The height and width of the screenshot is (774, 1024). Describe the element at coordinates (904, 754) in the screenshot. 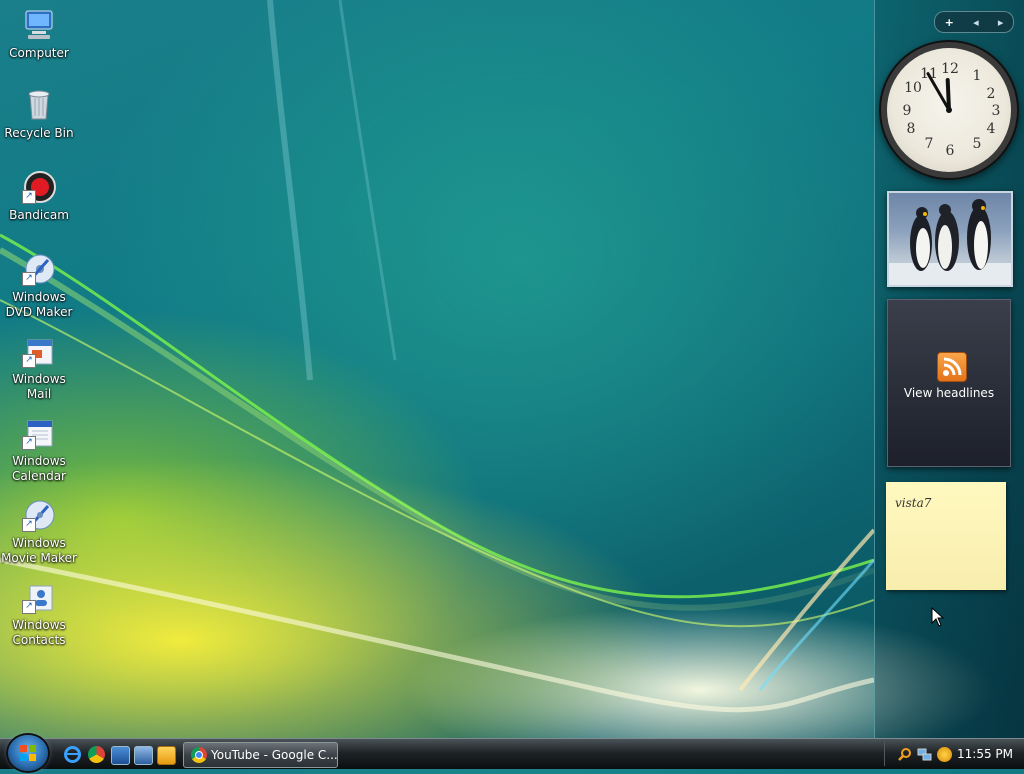

I see `search-icon` at that location.